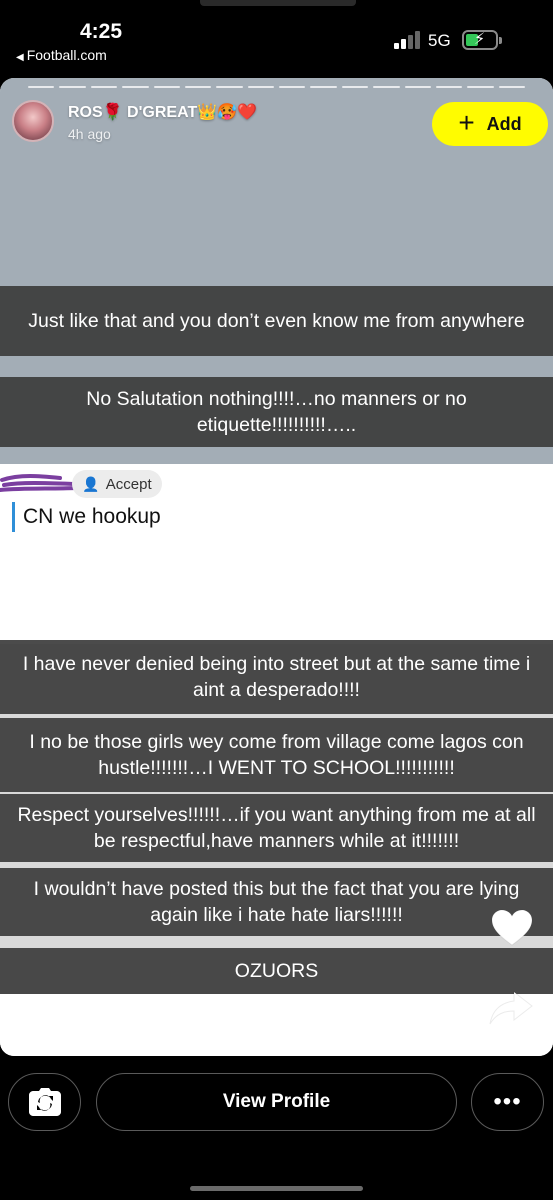  I want to click on avatar, so click(33, 121).